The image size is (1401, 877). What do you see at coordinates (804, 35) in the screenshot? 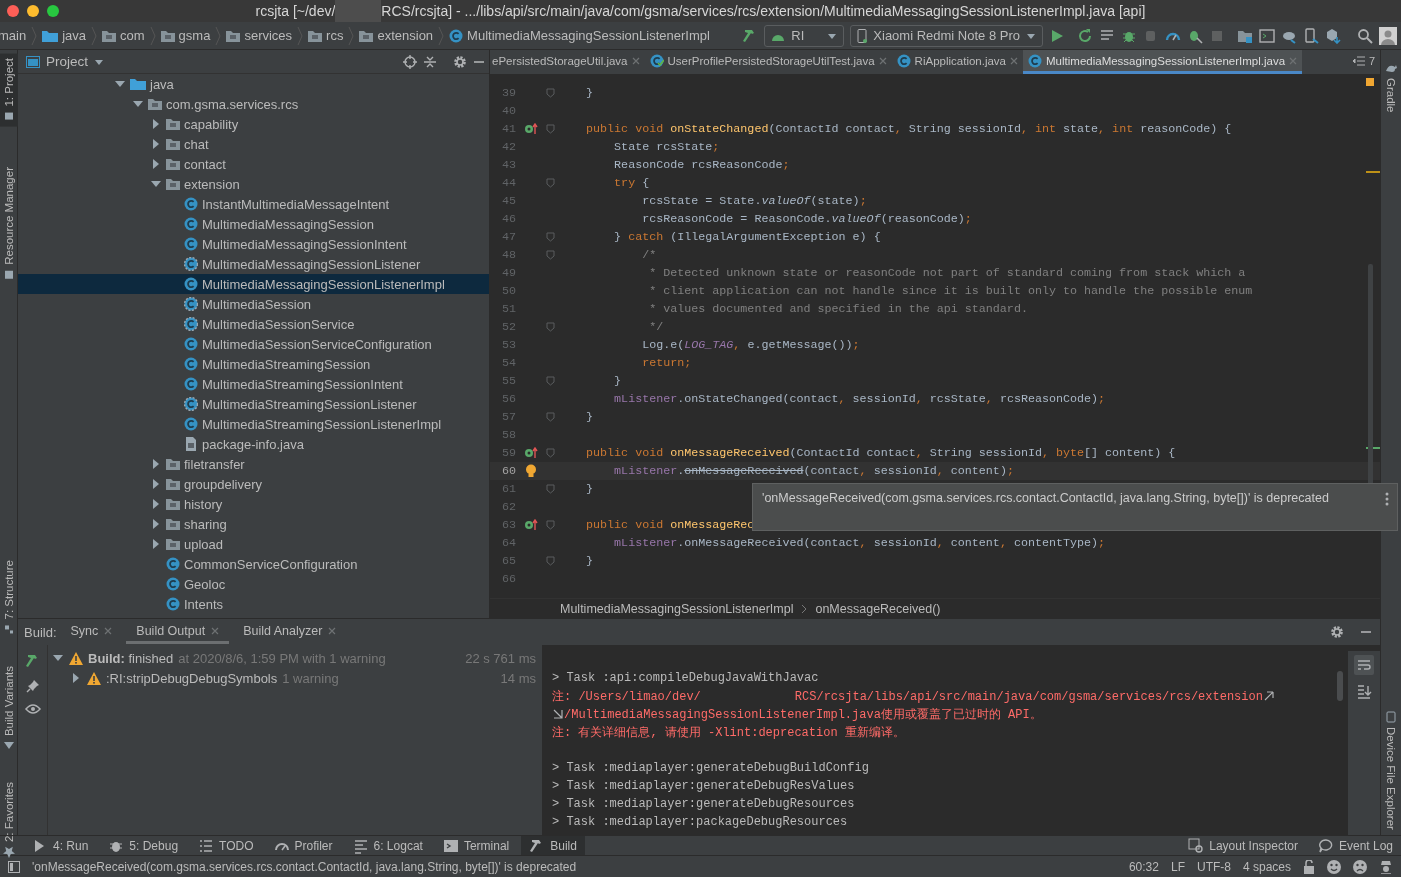
I see `run-configuration-dropdown: RI` at bounding box center [804, 35].